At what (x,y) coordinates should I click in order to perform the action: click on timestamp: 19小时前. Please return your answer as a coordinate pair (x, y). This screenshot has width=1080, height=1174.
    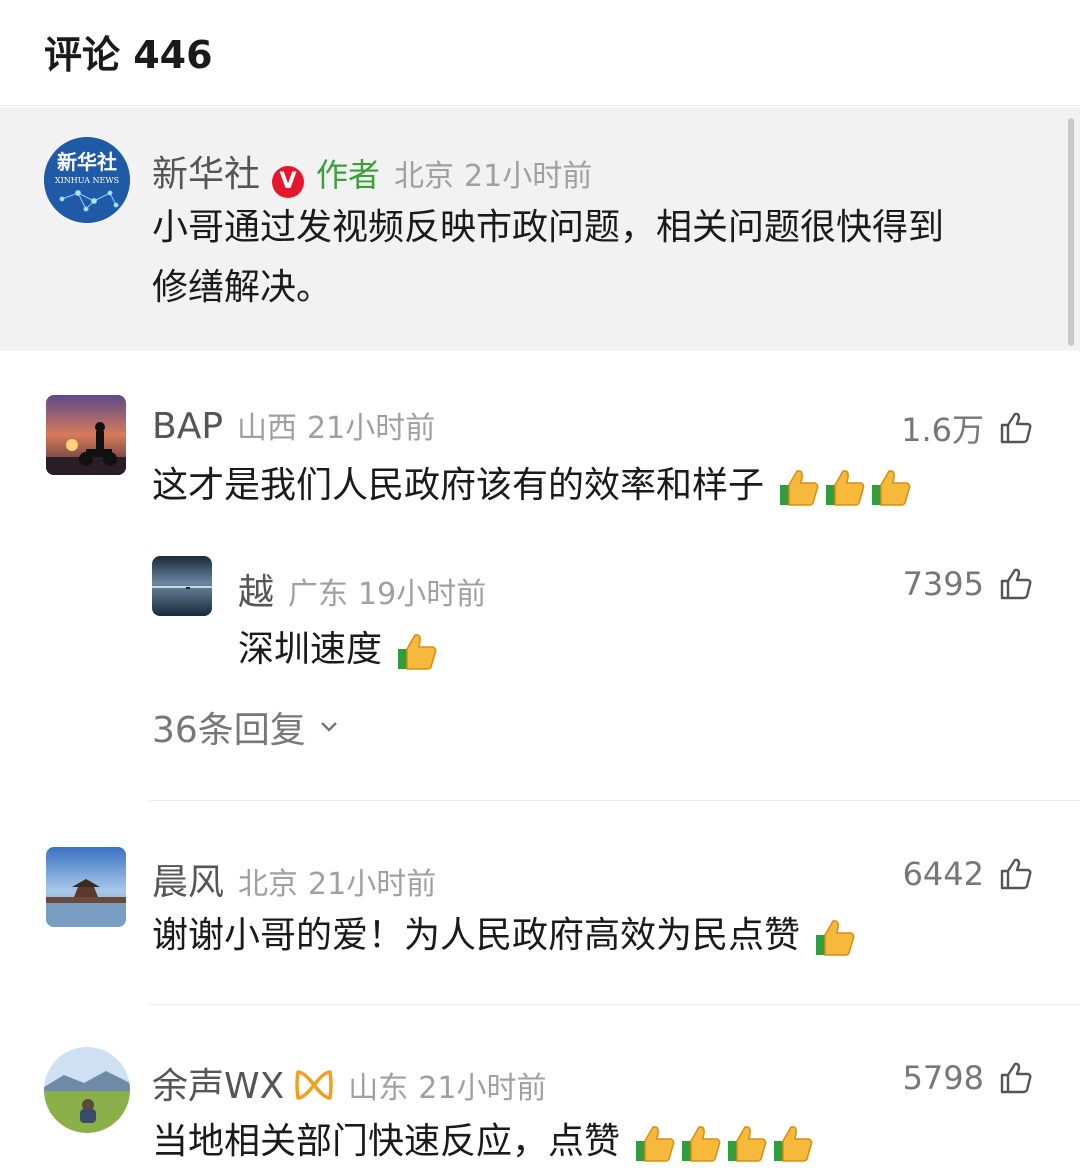
    Looking at the image, I should click on (422, 594).